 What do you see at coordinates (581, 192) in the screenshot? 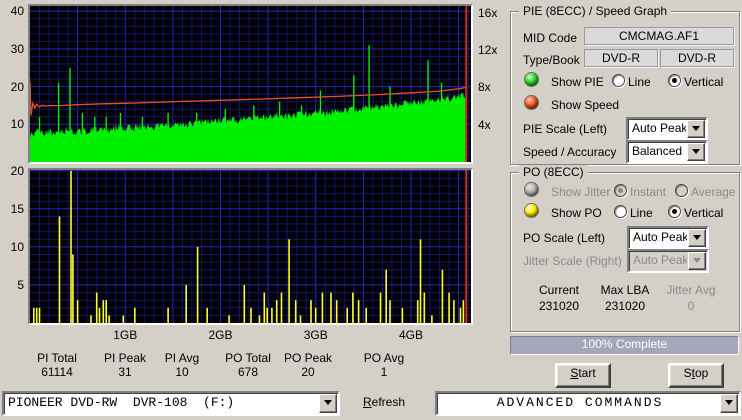
I see `show-jitter-label: Show Jitter` at bounding box center [581, 192].